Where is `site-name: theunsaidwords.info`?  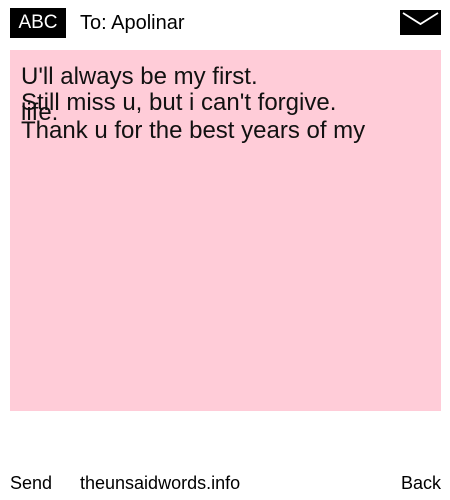
site-name: theunsaidwords.info is located at coordinates (160, 483).